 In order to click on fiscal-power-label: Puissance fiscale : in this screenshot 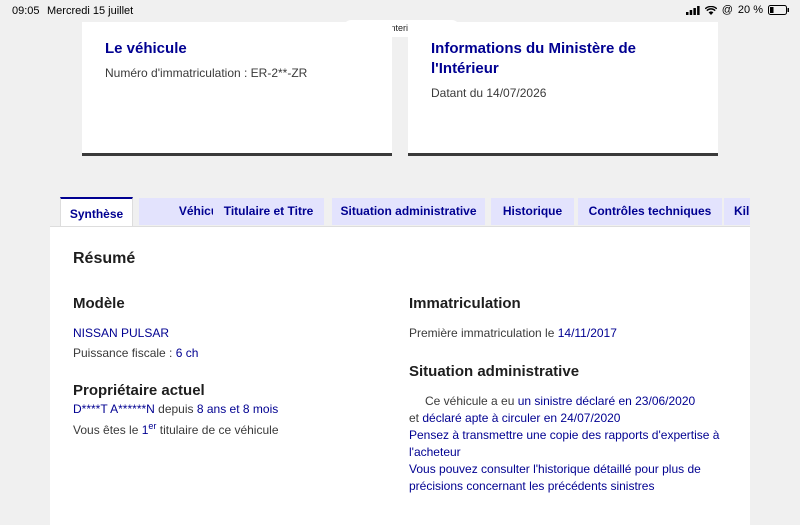, I will do `click(124, 353)`.